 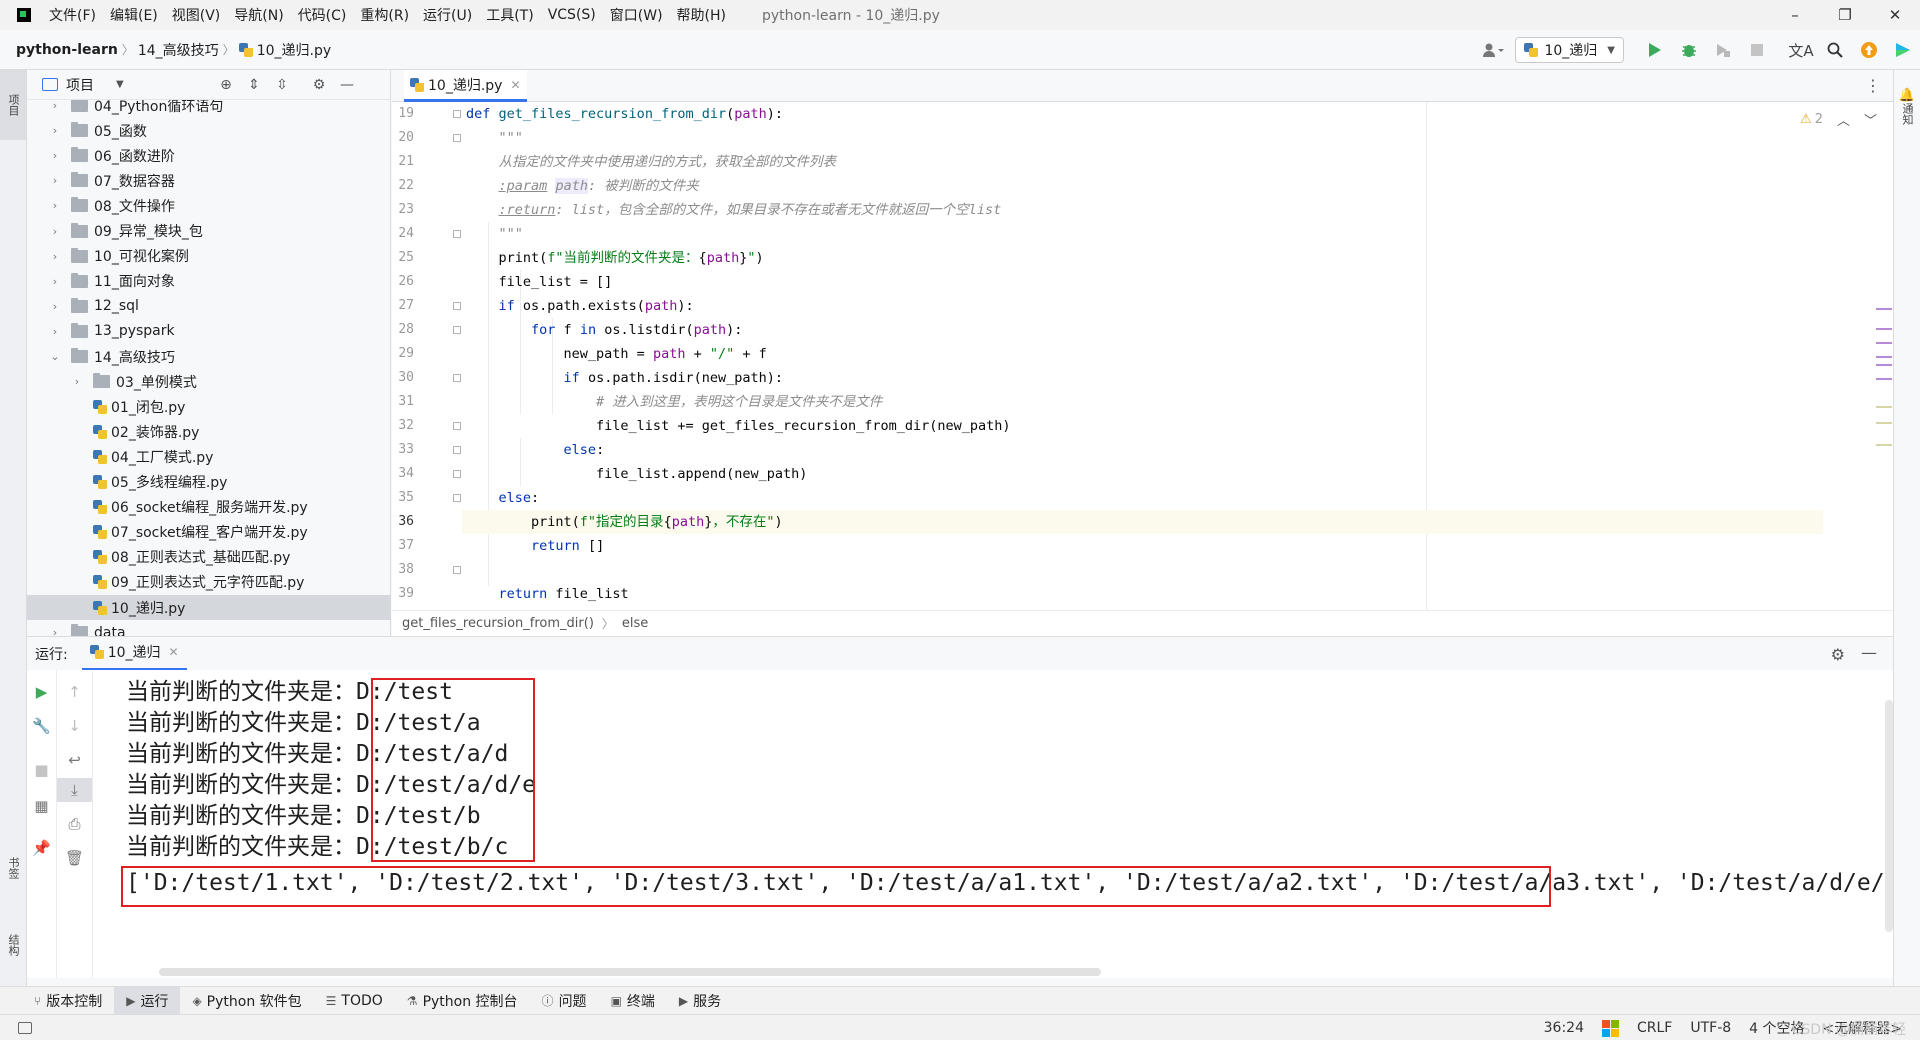 I want to click on debug-icon, so click(x=1689, y=50).